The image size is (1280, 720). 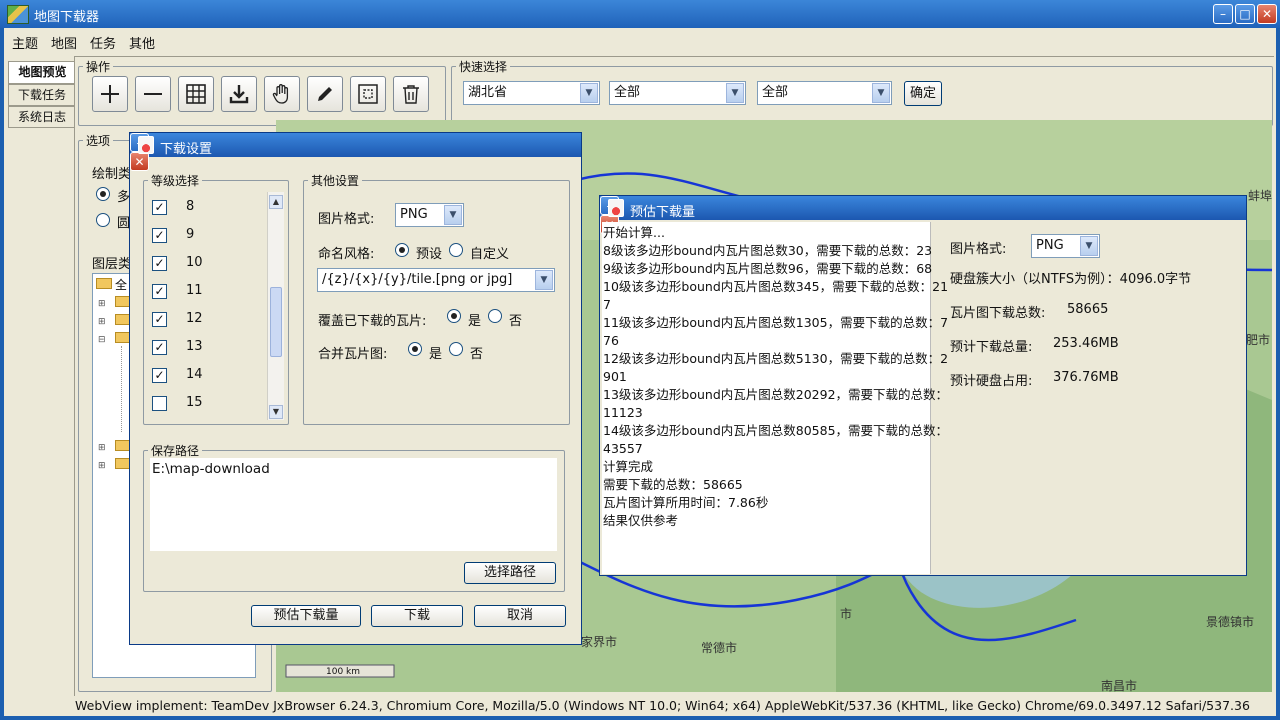 What do you see at coordinates (368, 94) in the screenshot?
I see `select-region-button` at bounding box center [368, 94].